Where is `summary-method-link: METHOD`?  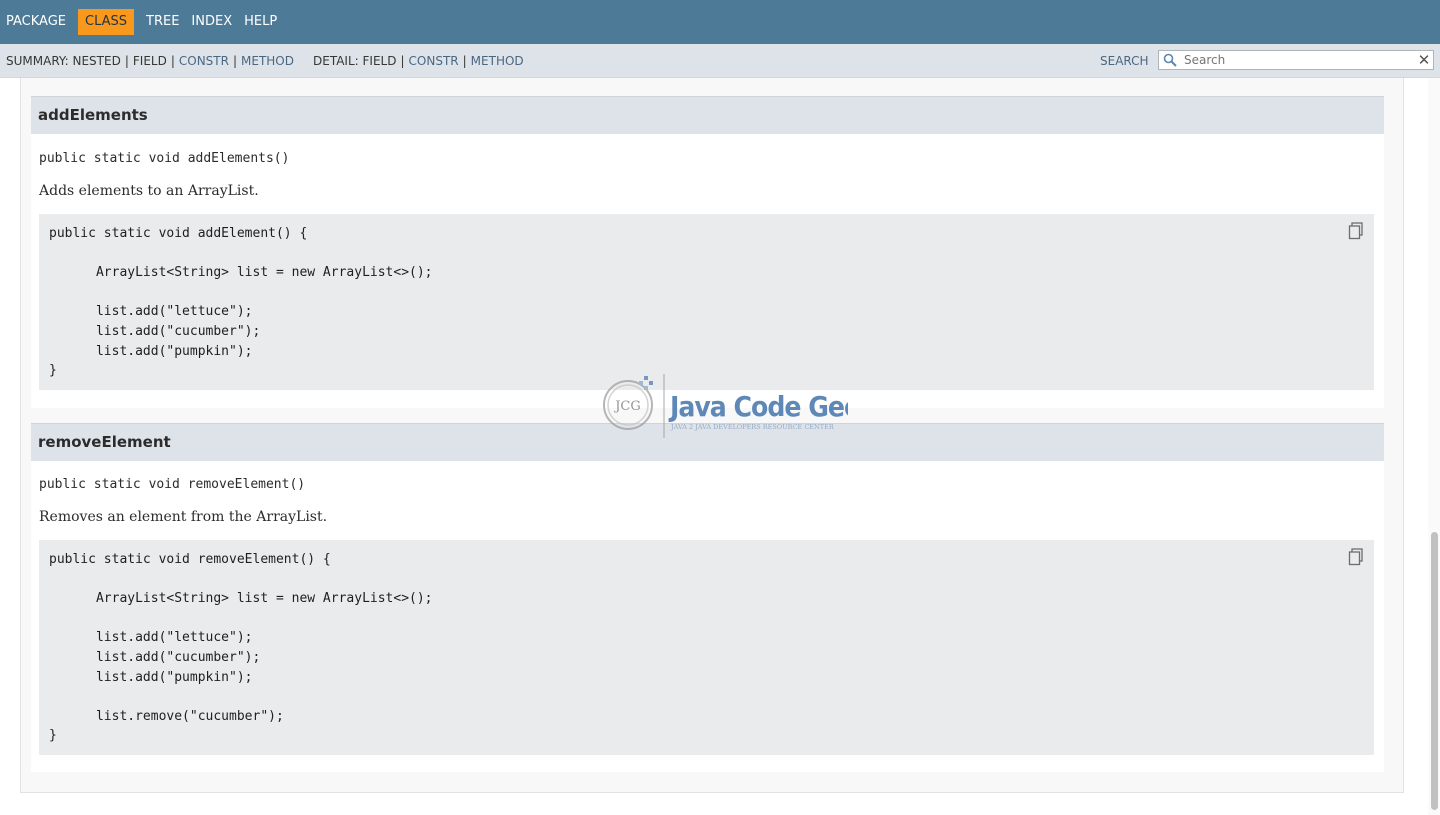 summary-method-link: METHOD is located at coordinates (267, 61).